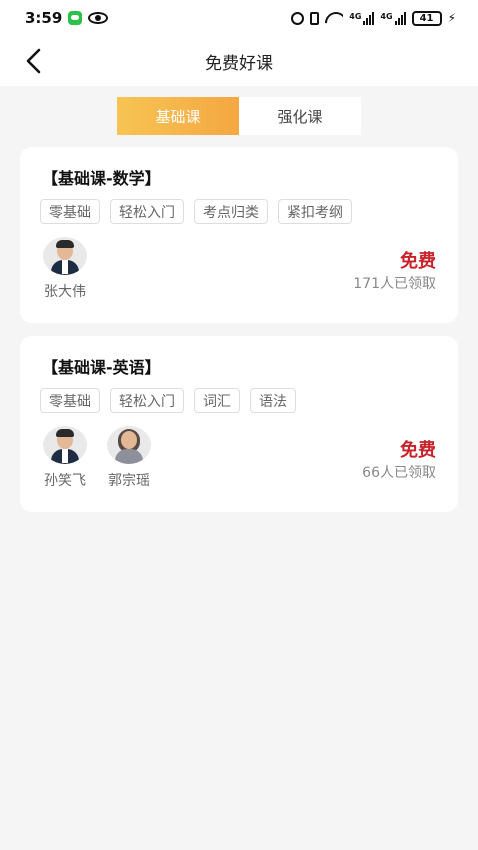 The image size is (478, 850). What do you see at coordinates (129, 481) in the screenshot?
I see `teacher-name: 郭宗瑶` at bounding box center [129, 481].